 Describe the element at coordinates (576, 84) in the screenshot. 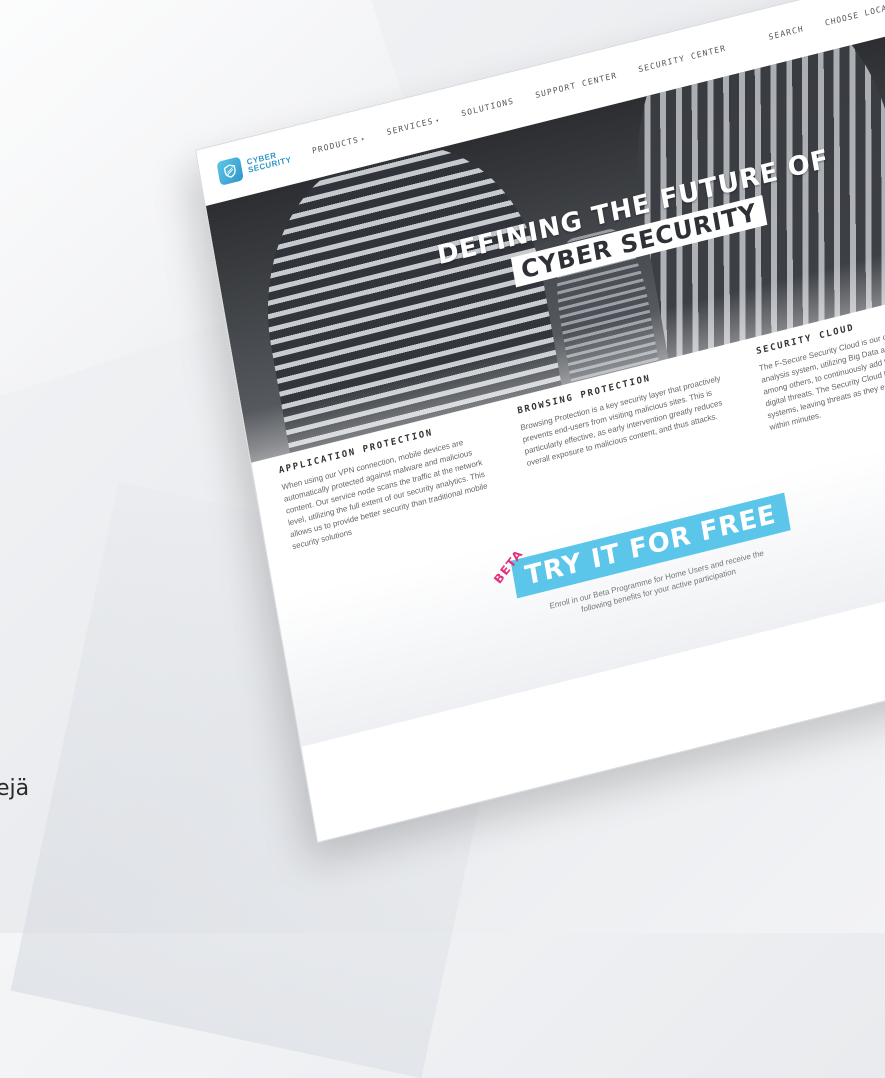

I see `nav-support-center: SUPPORT CENTER` at that location.